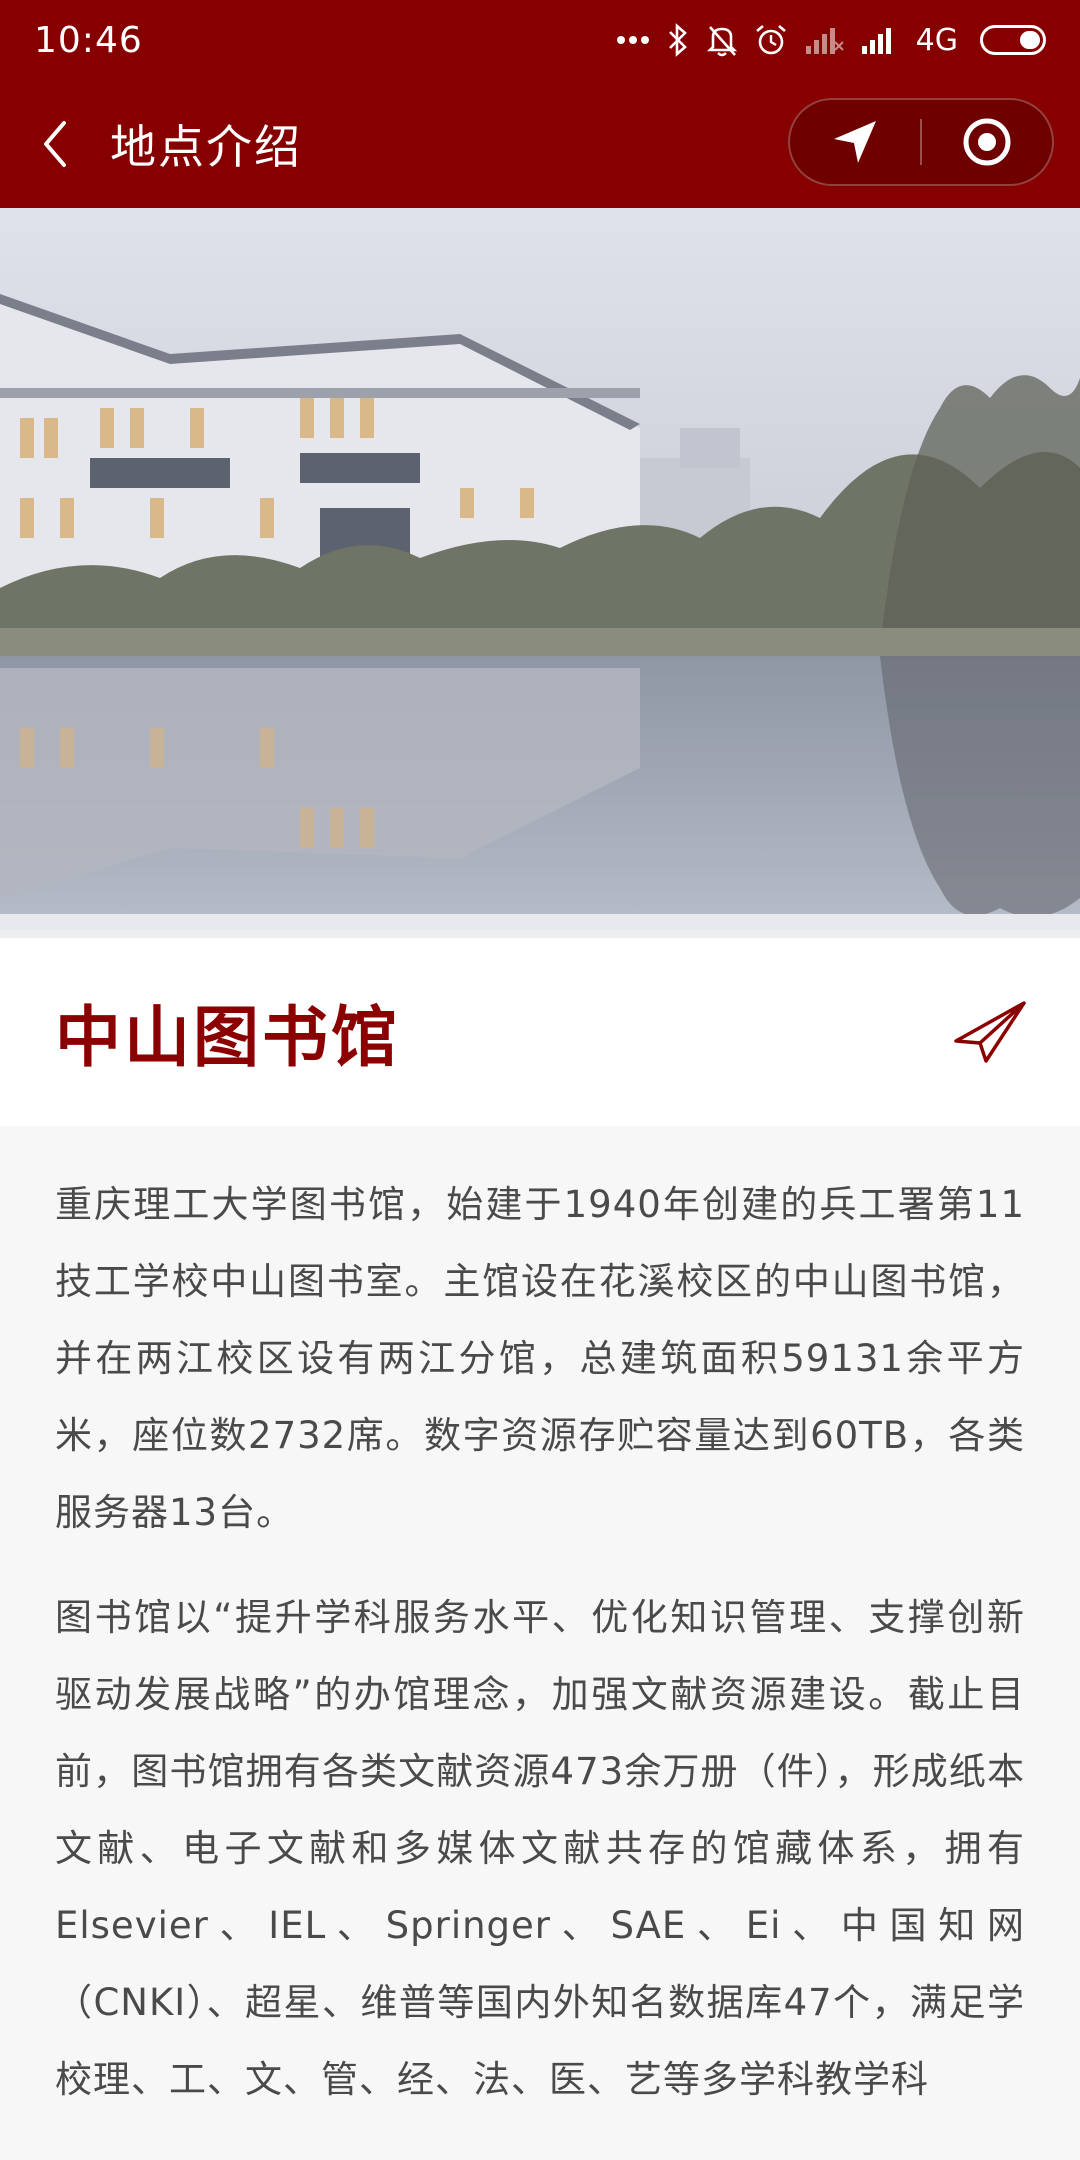  What do you see at coordinates (771, 40) in the screenshot?
I see `alarm-icon` at bounding box center [771, 40].